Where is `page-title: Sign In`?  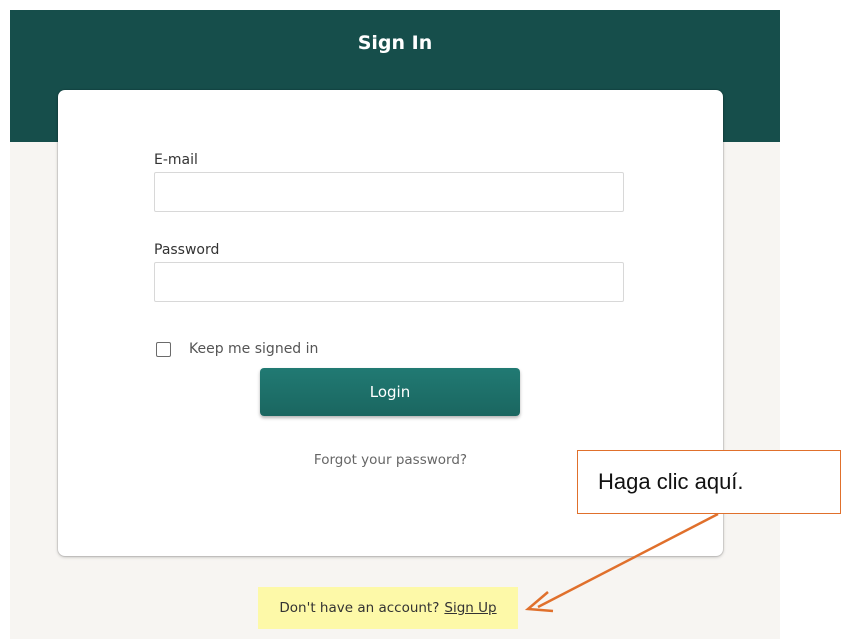 page-title: Sign In is located at coordinates (395, 43).